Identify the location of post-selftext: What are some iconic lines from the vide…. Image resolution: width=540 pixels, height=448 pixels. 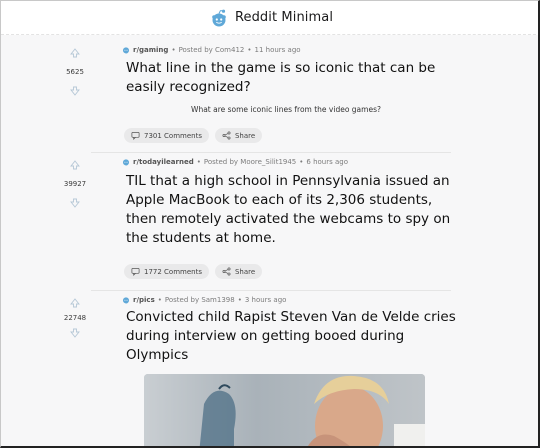
(286, 109).